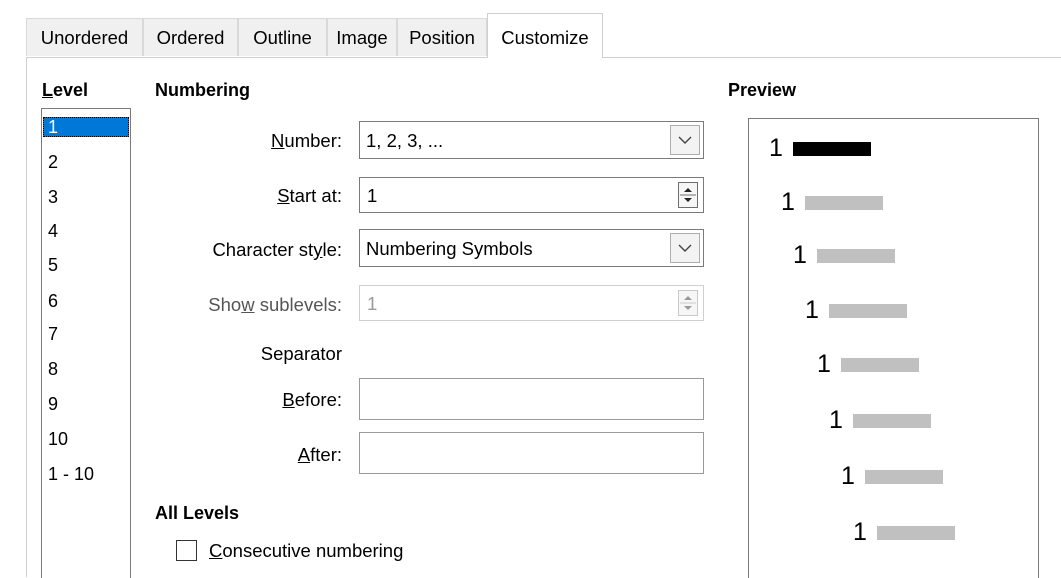  What do you see at coordinates (531, 303) in the screenshot?
I see `show-sublevels-spinner: 1` at bounding box center [531, 303].